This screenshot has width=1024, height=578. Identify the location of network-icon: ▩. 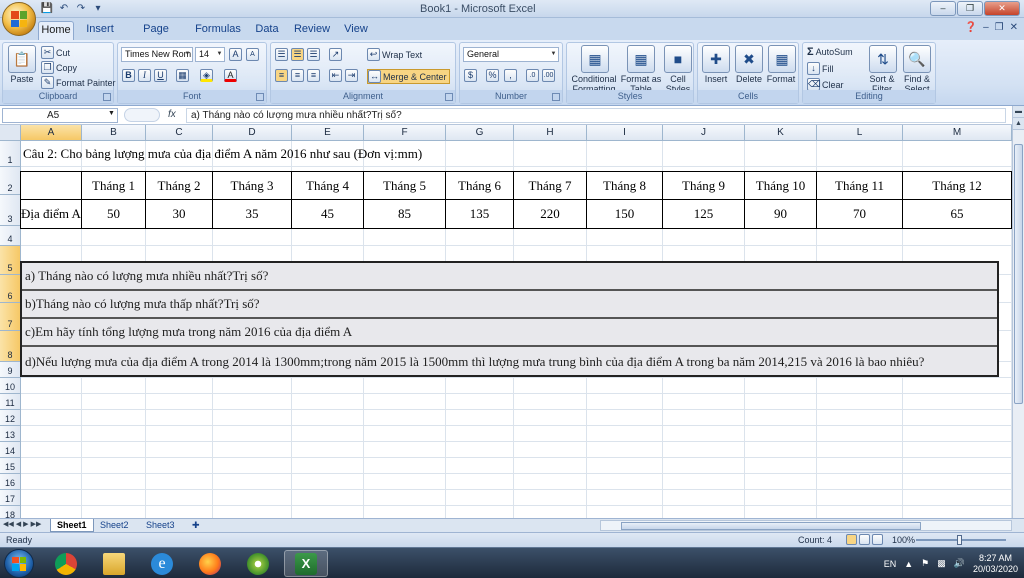
(941, 563).